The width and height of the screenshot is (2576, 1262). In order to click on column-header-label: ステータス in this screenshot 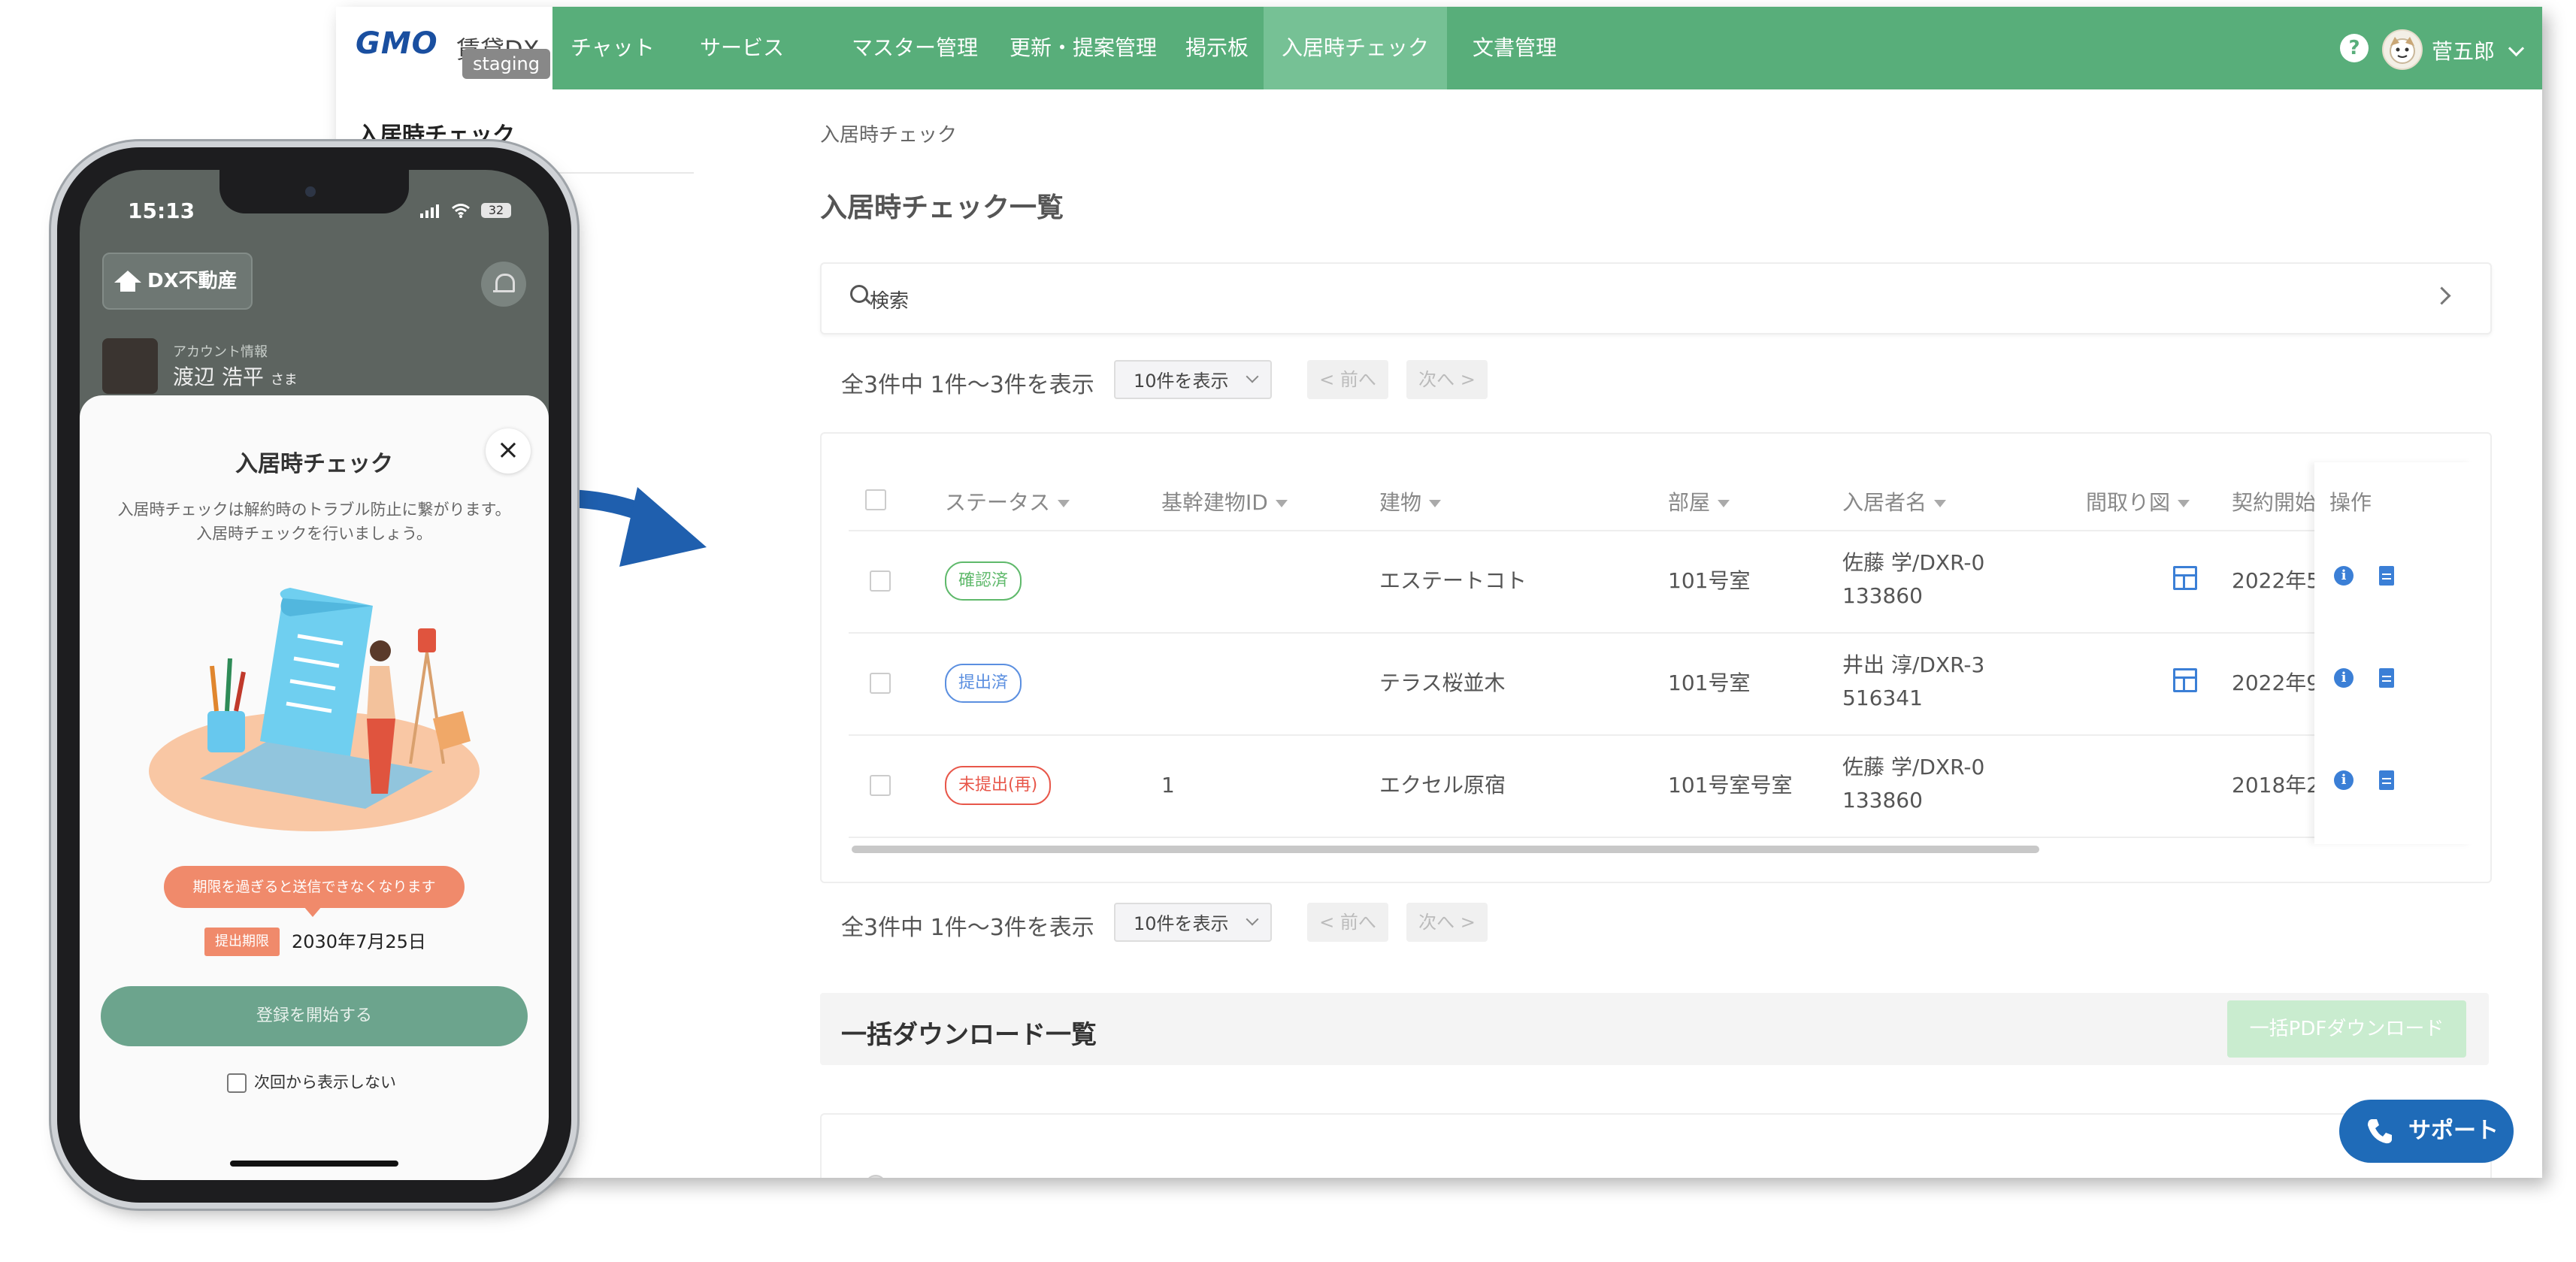, I will do `click(998, 502)`.